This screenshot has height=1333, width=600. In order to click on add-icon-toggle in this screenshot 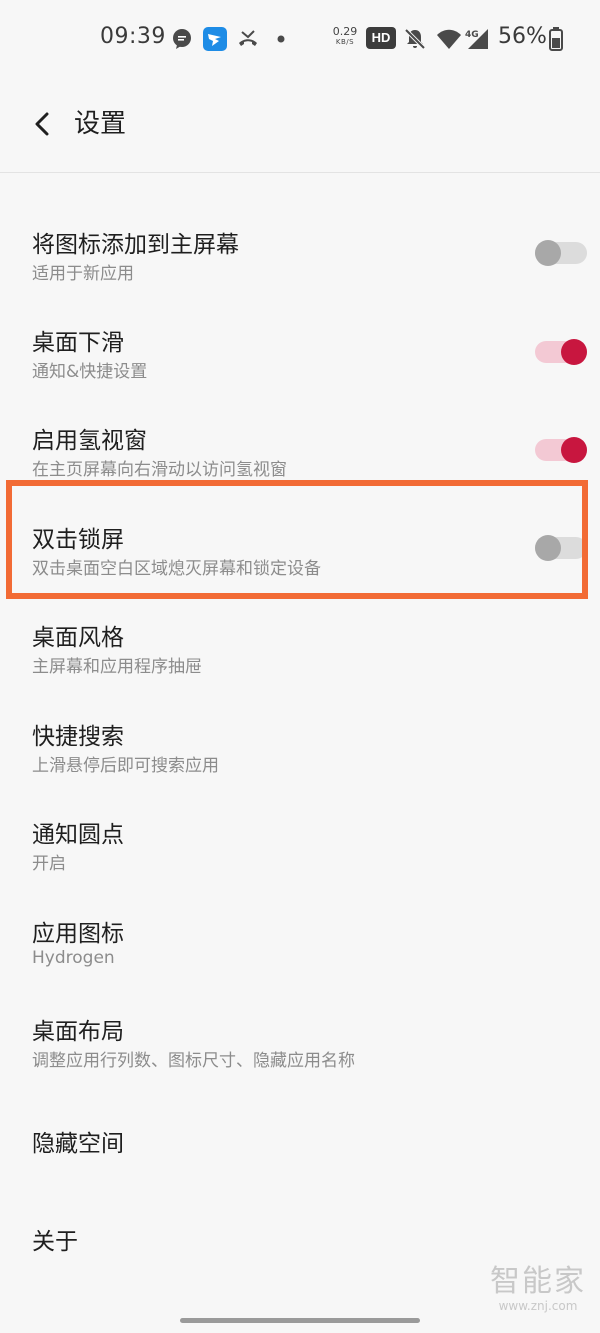, I will do `click(561, 252)`.